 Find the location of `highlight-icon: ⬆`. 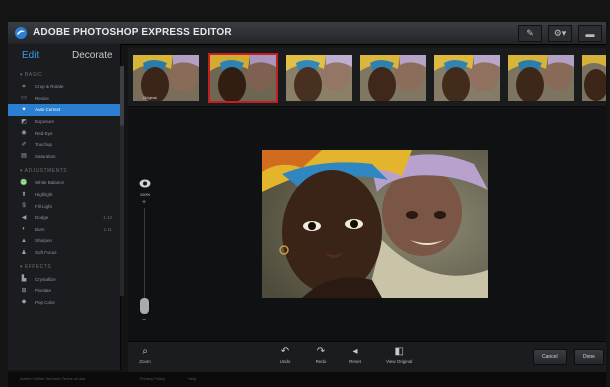

highlight-icon: ⬆ is located at coordinates (24, 194).